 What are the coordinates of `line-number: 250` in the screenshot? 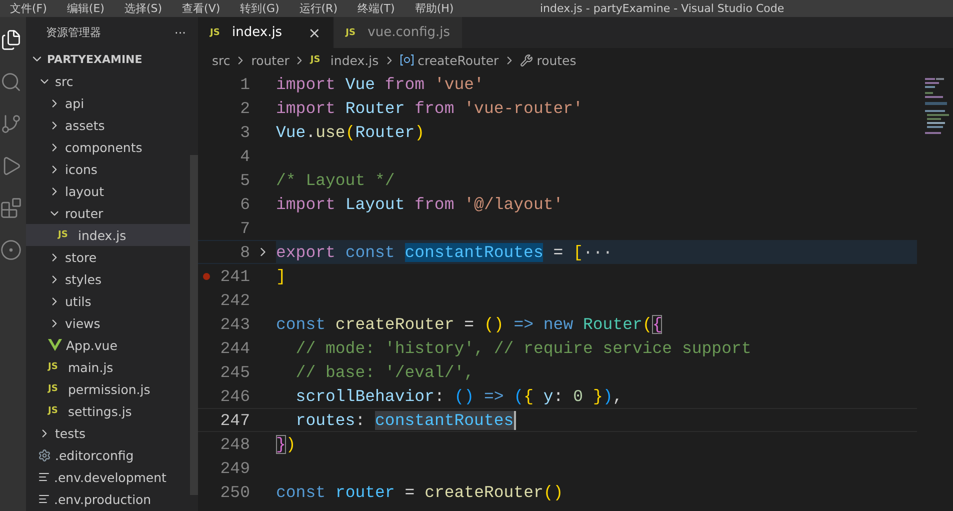 It's located at (234, 492).